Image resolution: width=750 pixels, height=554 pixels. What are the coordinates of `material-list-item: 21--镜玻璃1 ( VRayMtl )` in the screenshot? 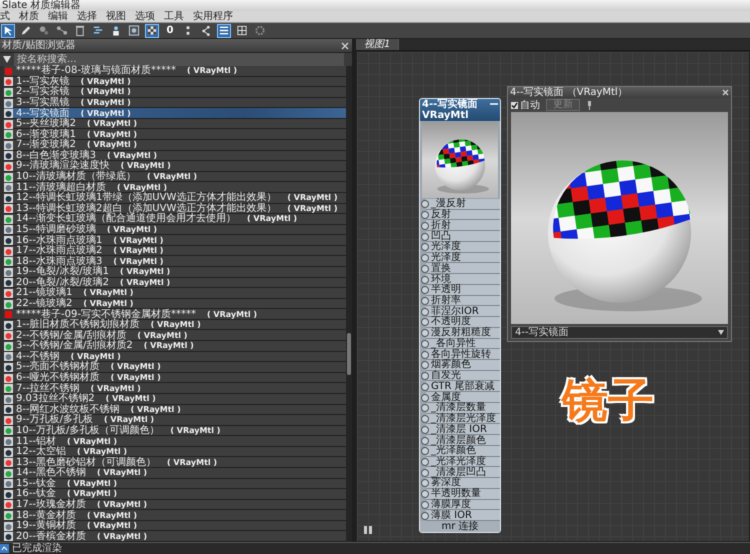 It's located at (175, 293).